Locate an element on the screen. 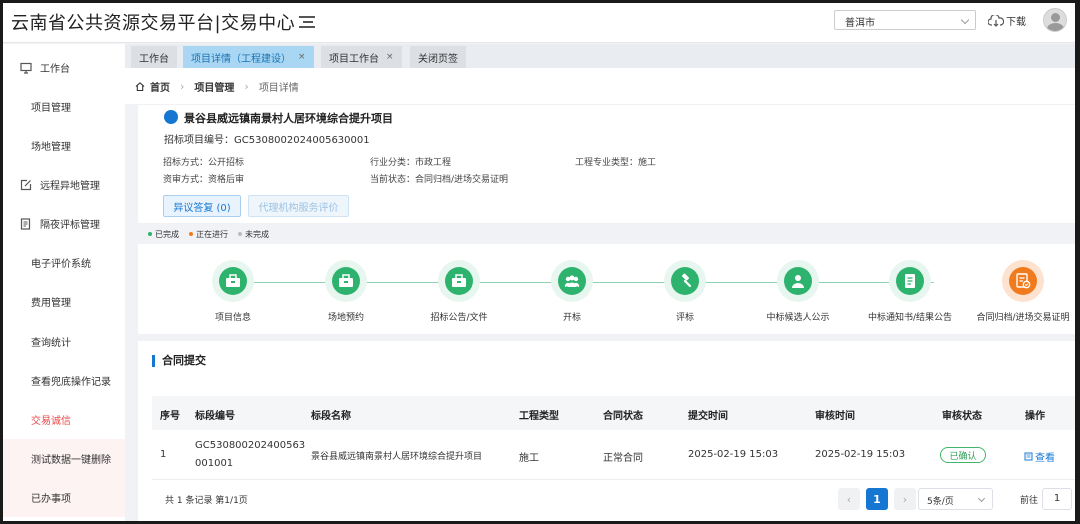 The image size is (1080, 524). chevron-right-icon: › is located at coordinates (246, 86).